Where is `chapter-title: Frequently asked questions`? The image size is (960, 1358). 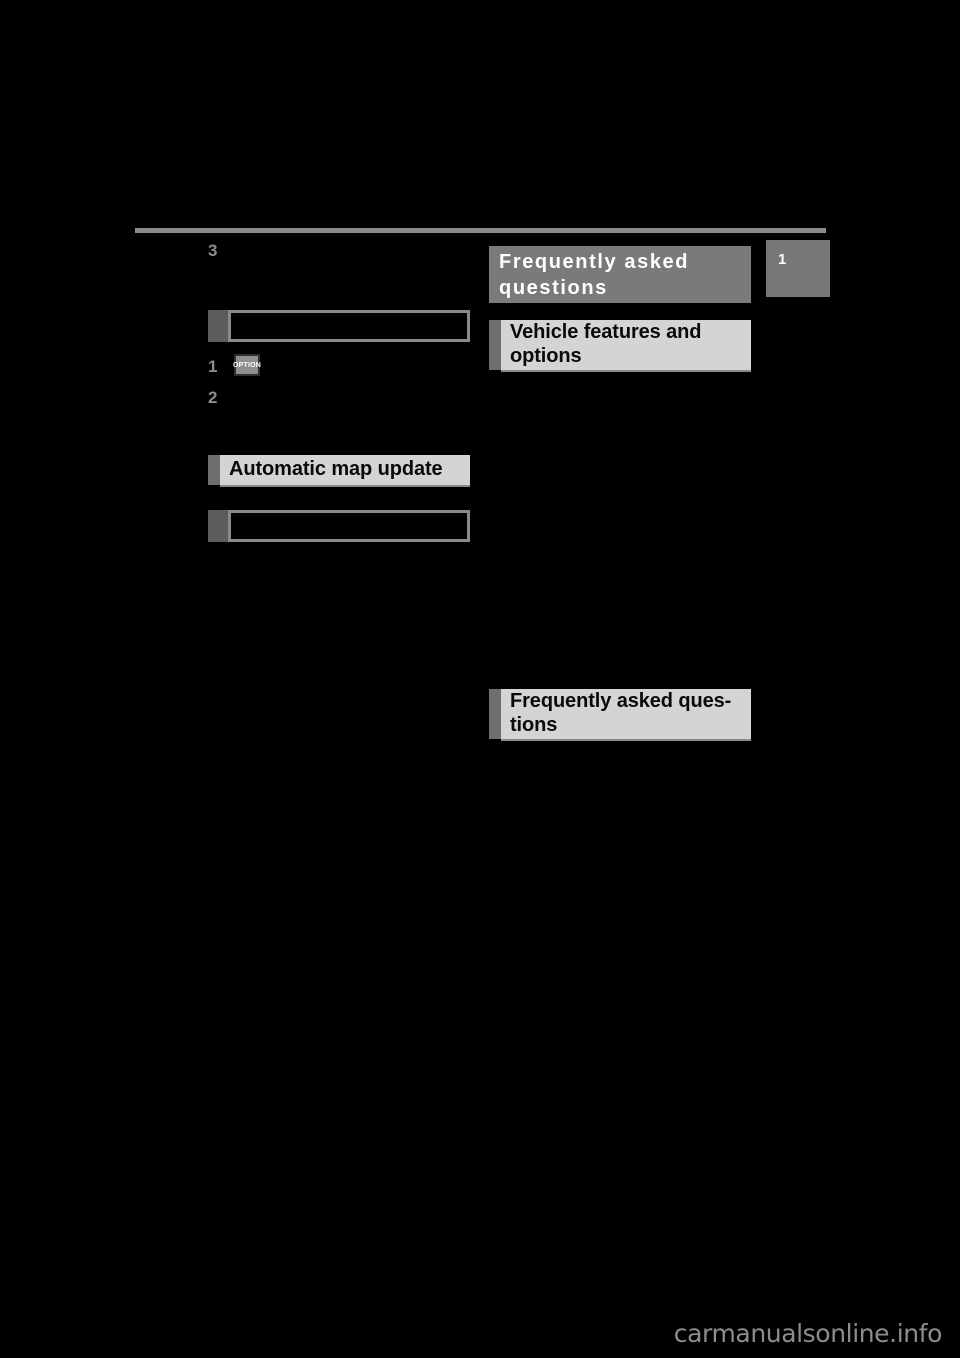
chapter-title: Frequently asked questions is located at coordinates (620, 274).